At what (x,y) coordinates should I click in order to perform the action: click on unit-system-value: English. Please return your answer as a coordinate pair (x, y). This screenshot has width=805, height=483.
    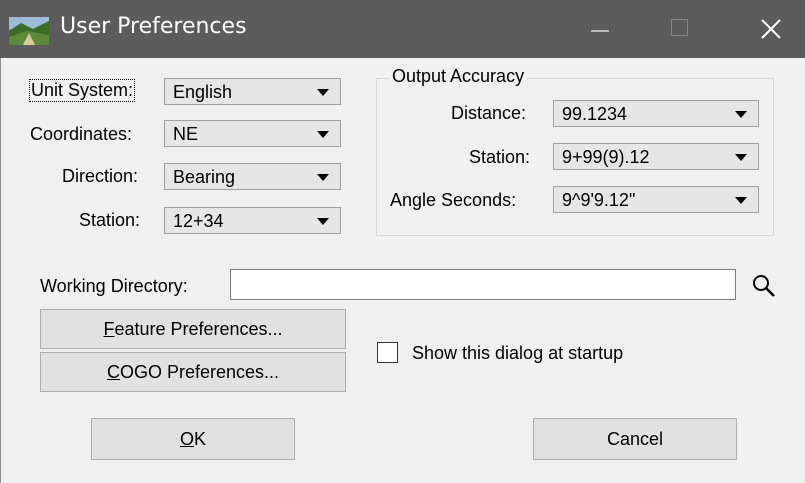
    Looking at the image, I should click on (203, 92).